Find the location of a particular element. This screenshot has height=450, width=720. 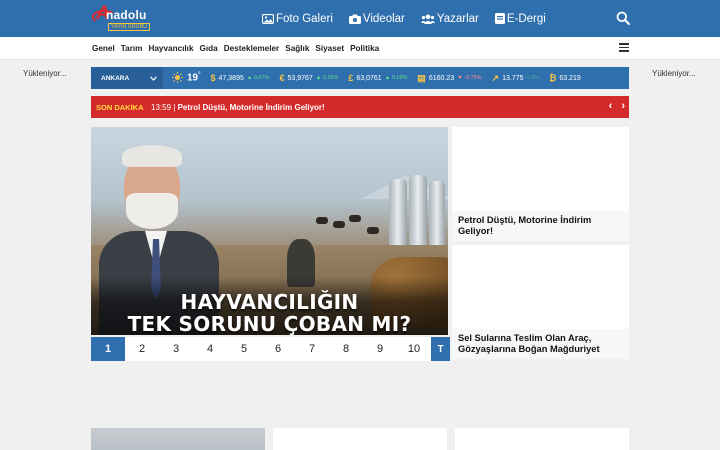

market-value: 13.775 is located at coordinates (513, 78).